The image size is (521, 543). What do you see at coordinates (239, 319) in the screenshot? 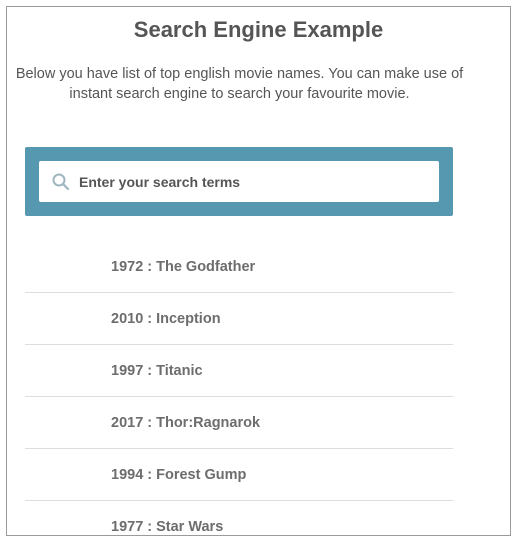
I see `list-item: 2010: Inception` at bounding box center [239, 319].